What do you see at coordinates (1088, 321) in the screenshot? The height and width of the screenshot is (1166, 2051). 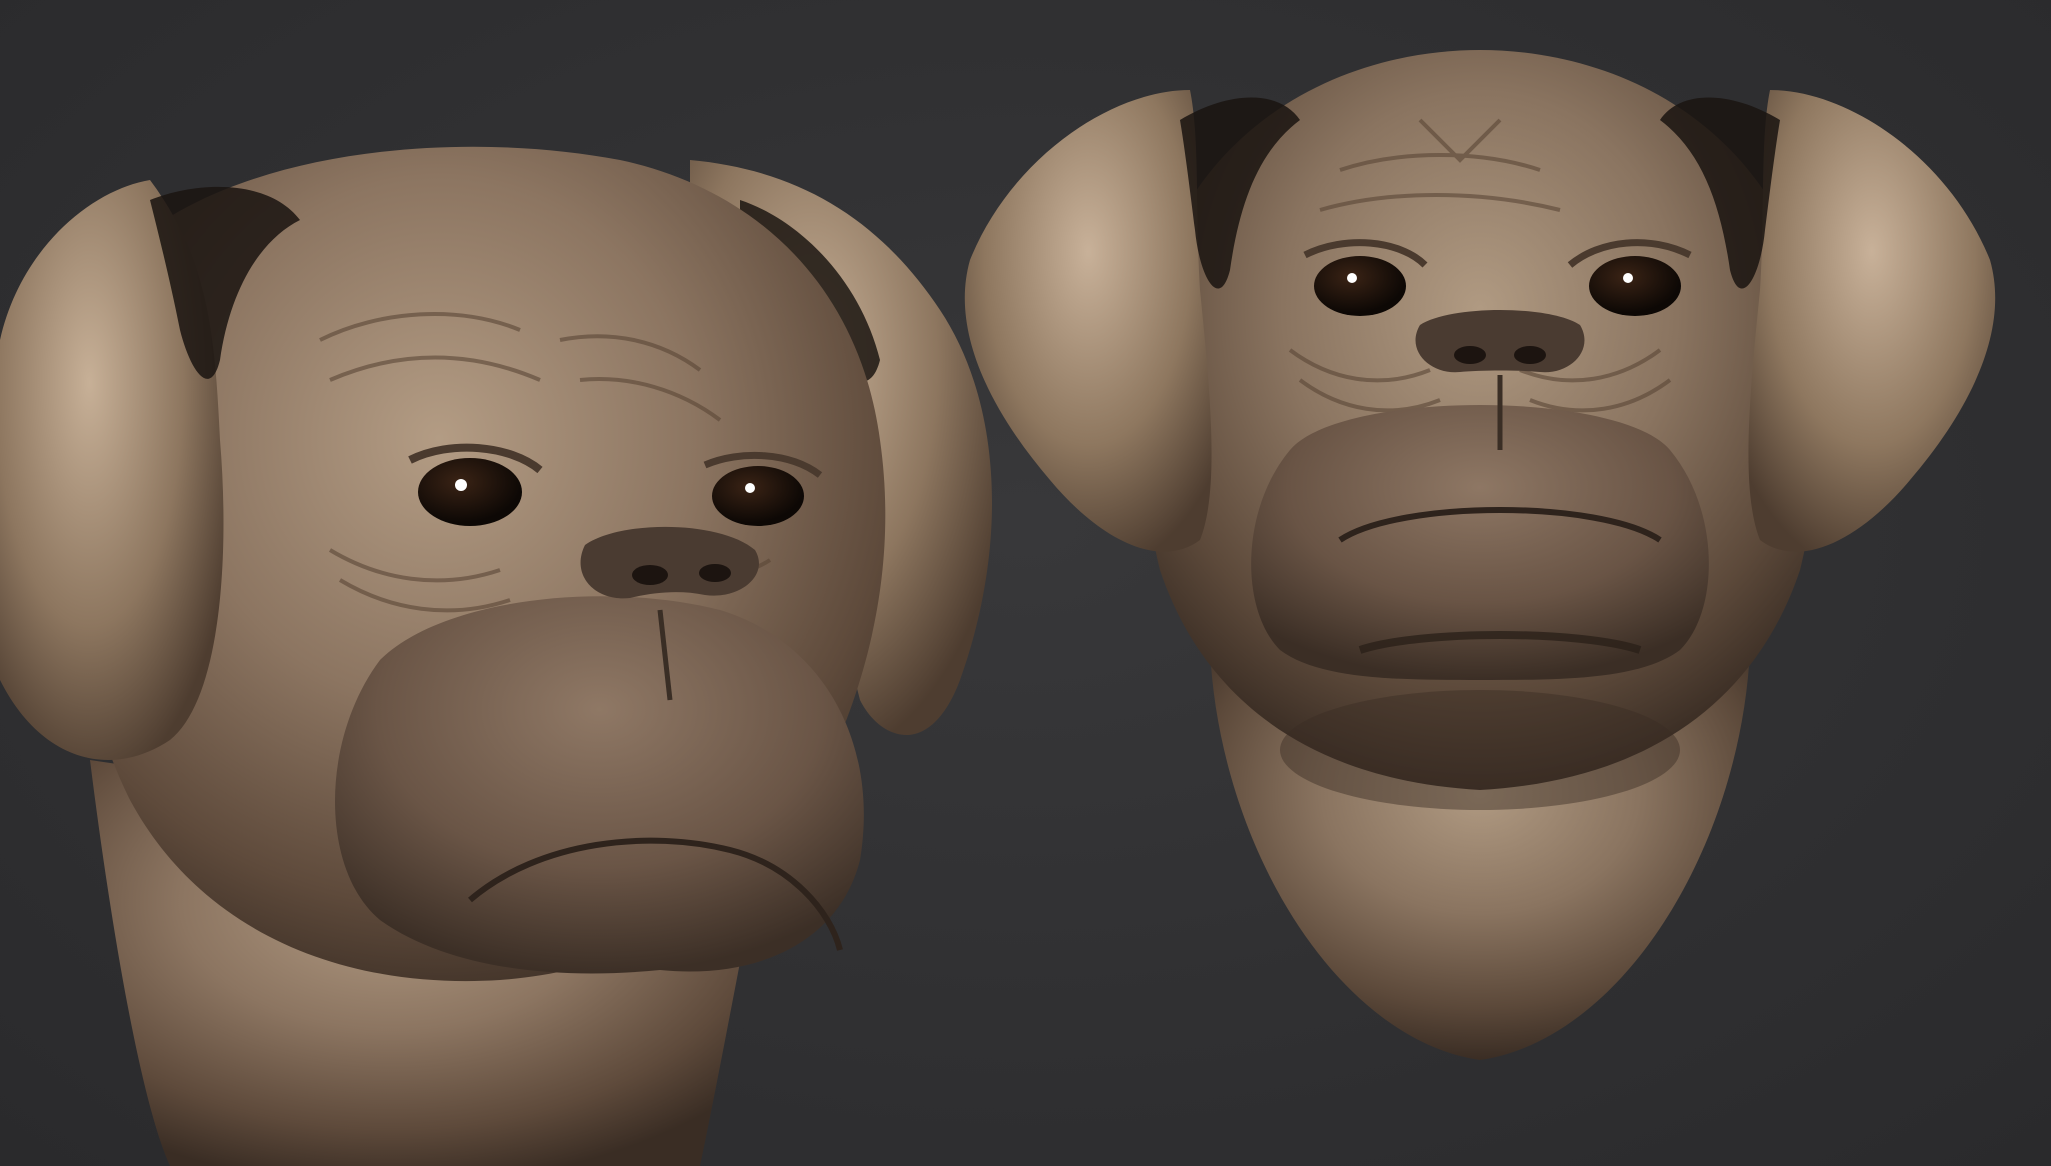 I see `left-ear-shape` at bounding box center [1088, 321].